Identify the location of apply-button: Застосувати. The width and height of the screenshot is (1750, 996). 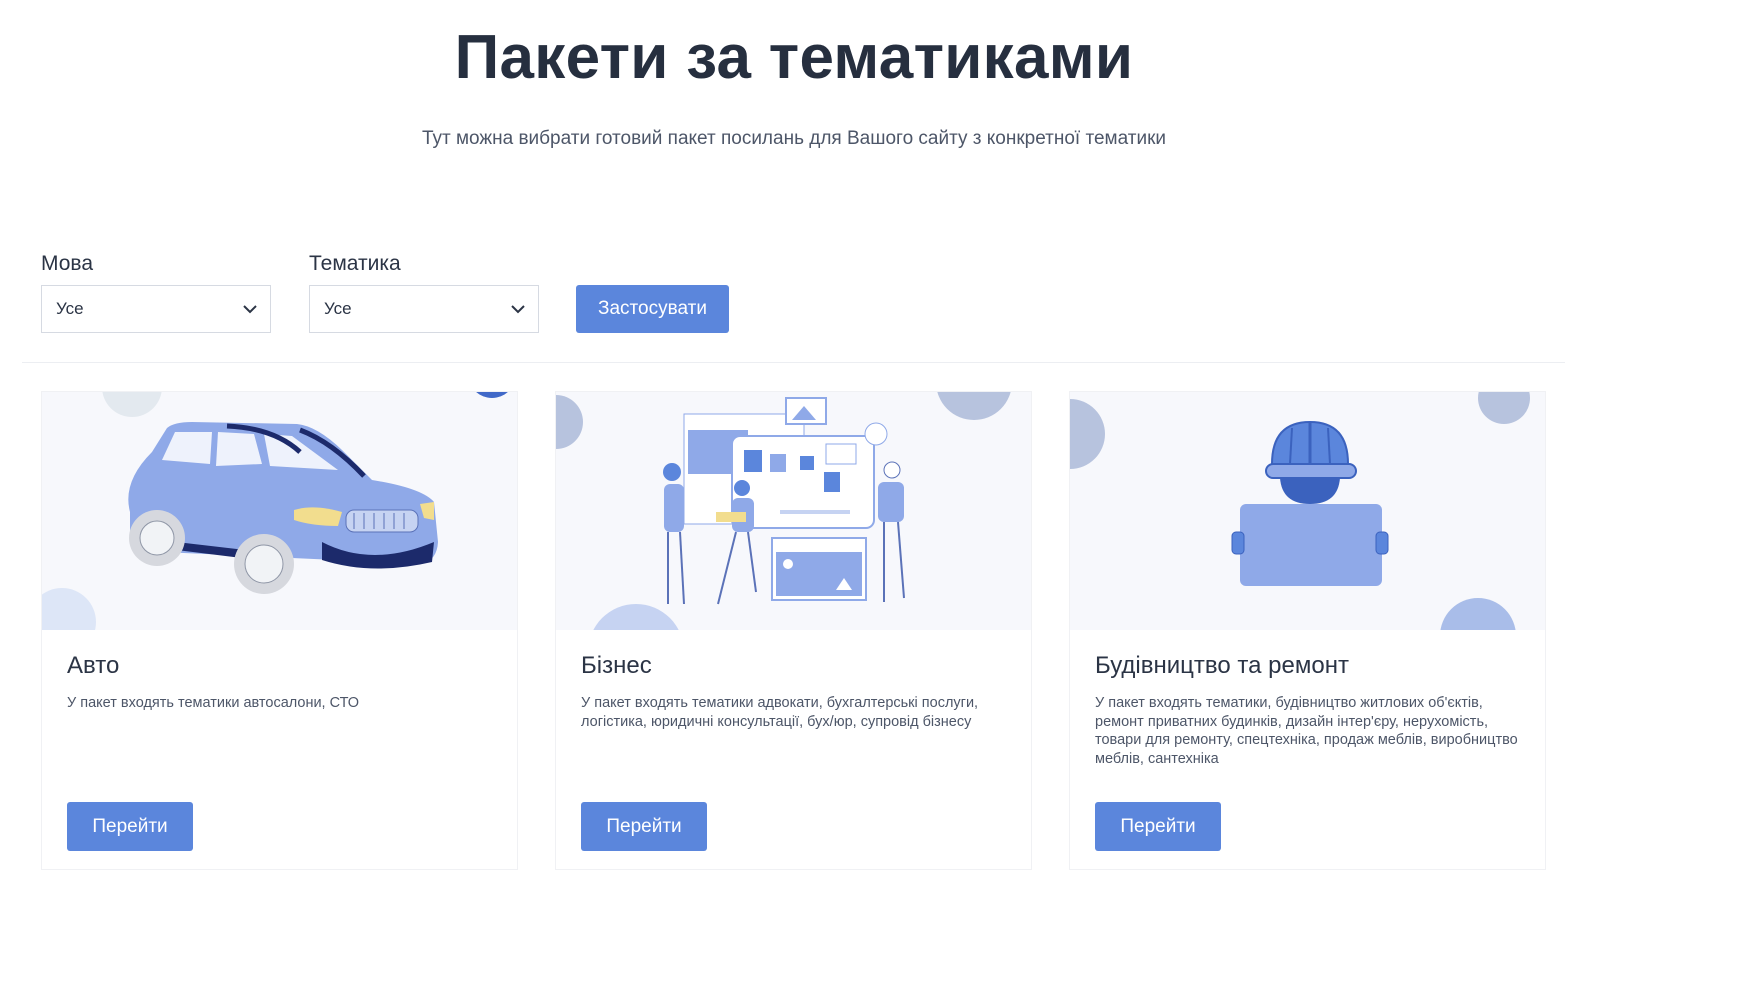
(652, 309).